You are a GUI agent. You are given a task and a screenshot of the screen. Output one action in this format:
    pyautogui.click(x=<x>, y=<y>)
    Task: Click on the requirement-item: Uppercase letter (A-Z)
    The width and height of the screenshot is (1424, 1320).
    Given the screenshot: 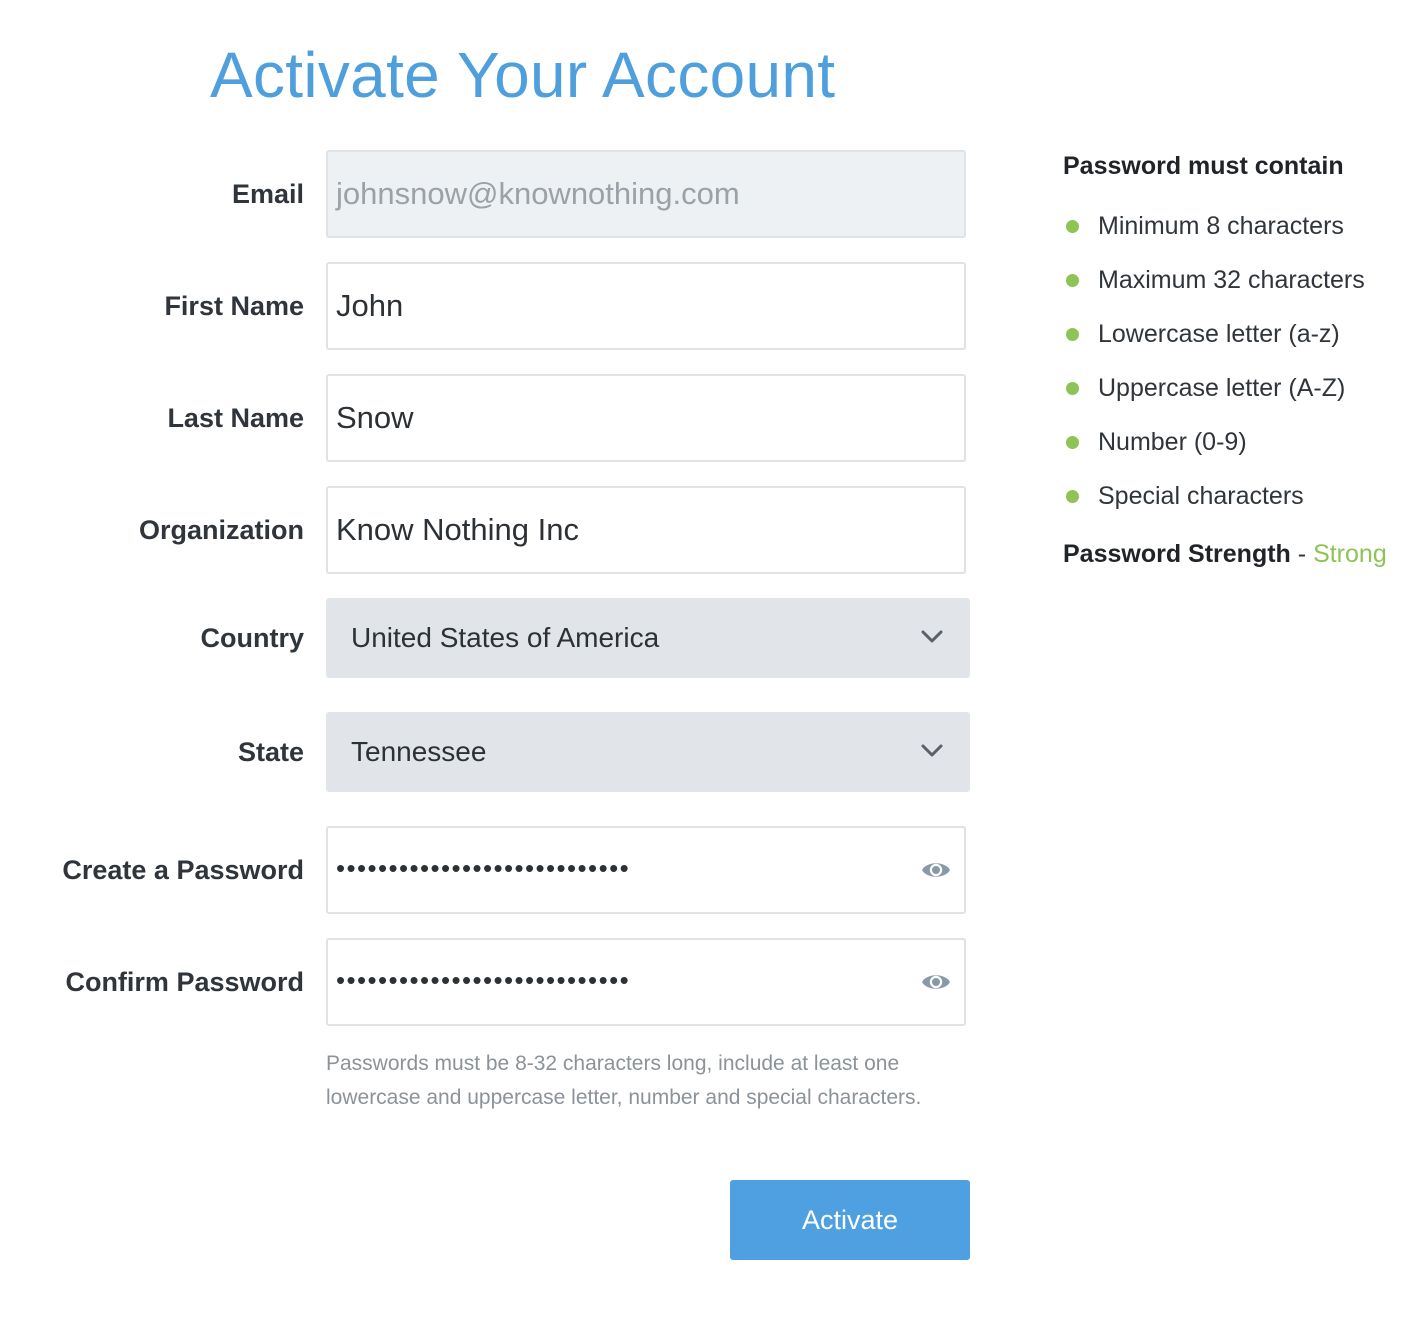 What is the action you would take?
    pyautogui.click(x=1240, y=388)
    